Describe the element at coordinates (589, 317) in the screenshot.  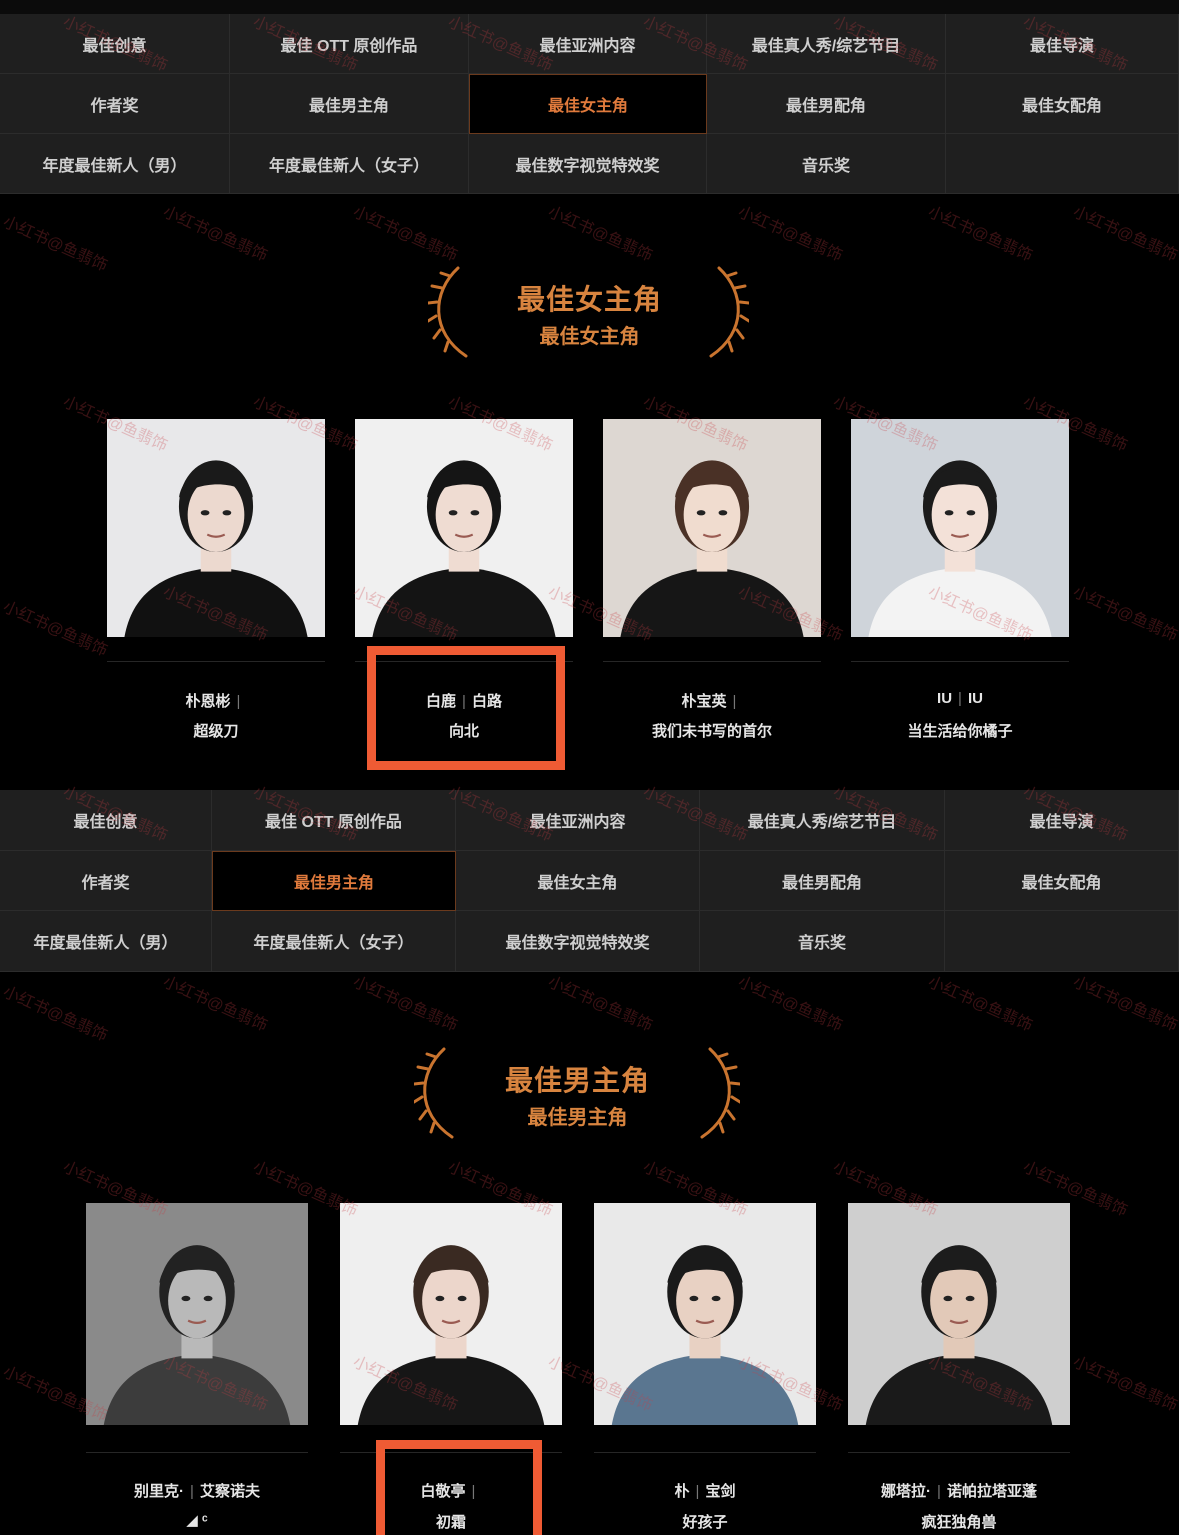
I see `award-heading-1: 最佳女主角 最佳女主角` at that location.